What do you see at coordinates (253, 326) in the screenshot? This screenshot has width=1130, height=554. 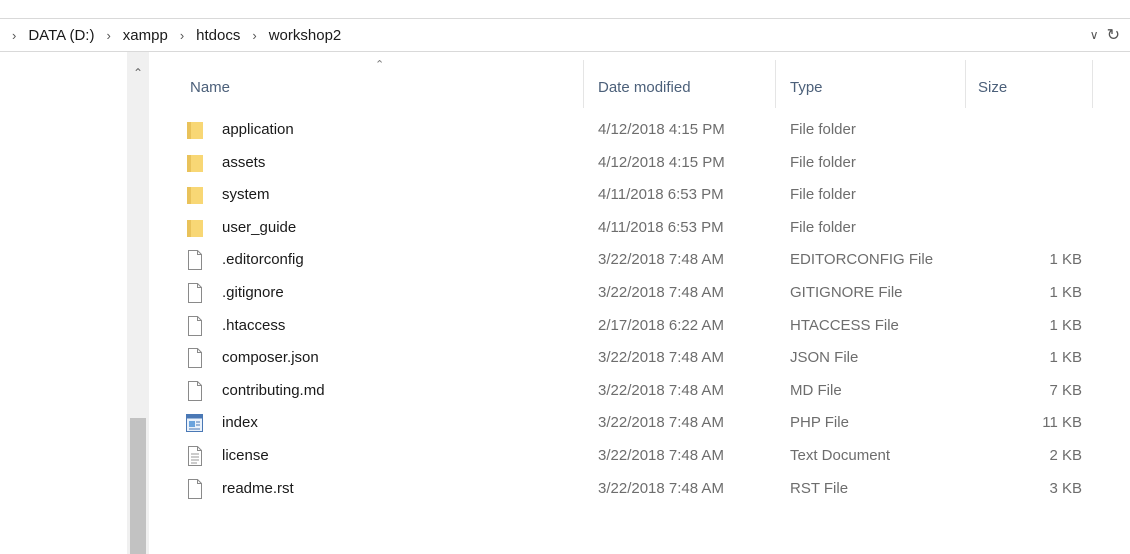 I see `file-name: .htaccess` at bounding box center [253, 326].